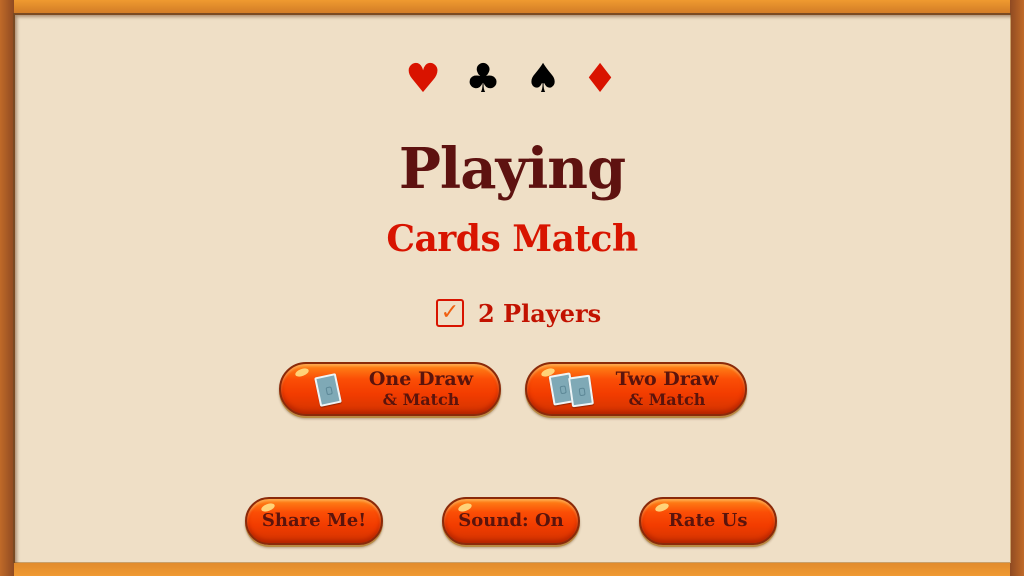 This screenshot has height=576, width=1024. Describe the element at coordinates (421, 399) in the screenshot. I see `one-draw-label-line2: & Match` at that location.